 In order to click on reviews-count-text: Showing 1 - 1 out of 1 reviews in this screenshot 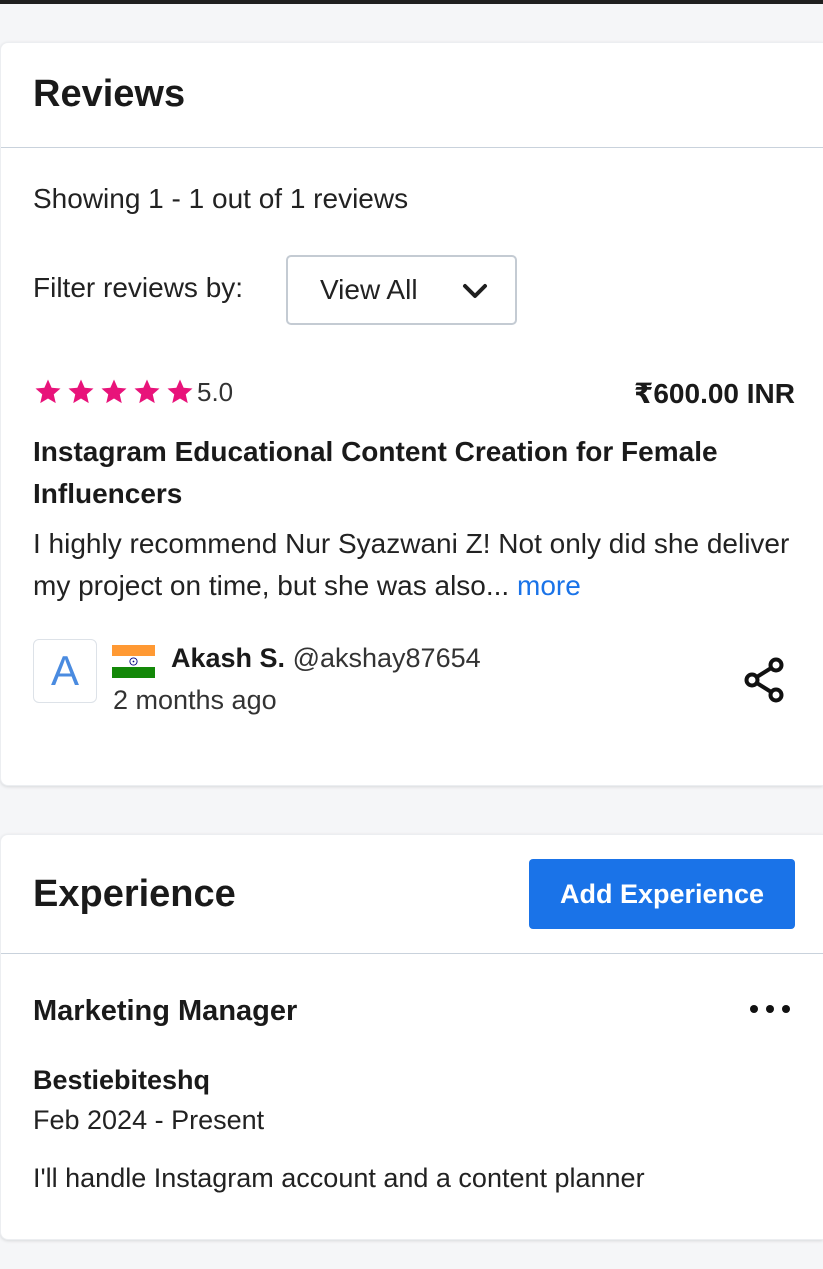, I will do `click(221, 198)`.